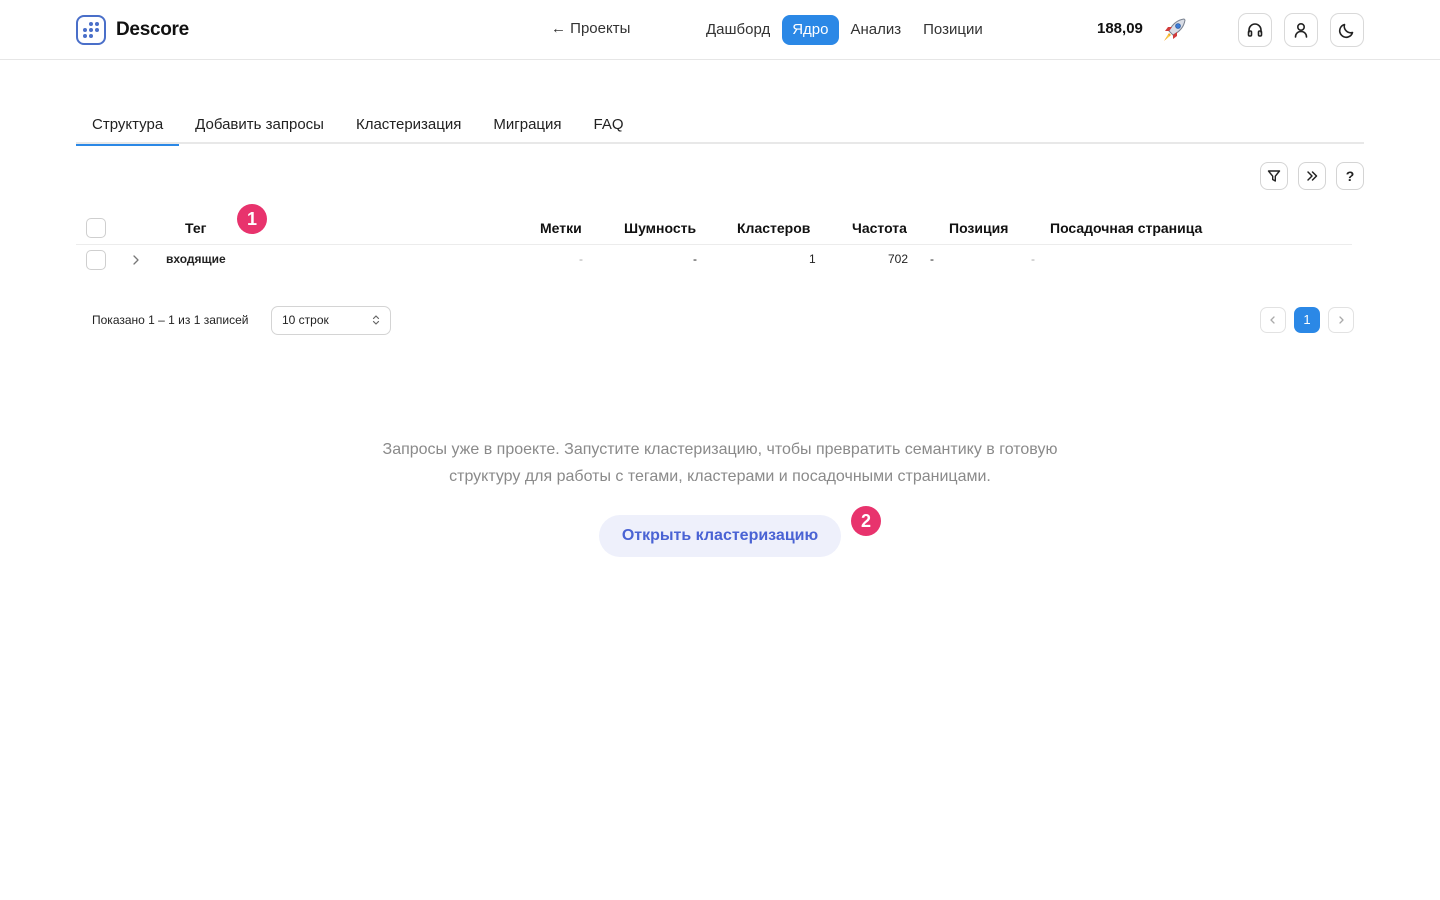 The width and height of the screenshot is (1440, 900). I want to click on tab-faq: FAQ, so click(609, 125).